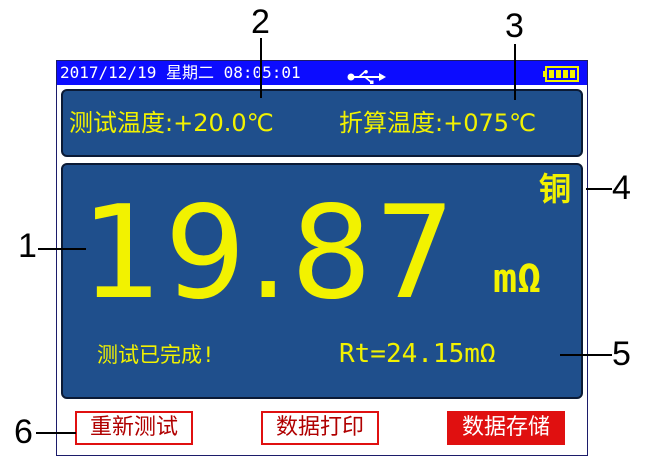  I want to click on callout-4: 4, so click(621, 188).